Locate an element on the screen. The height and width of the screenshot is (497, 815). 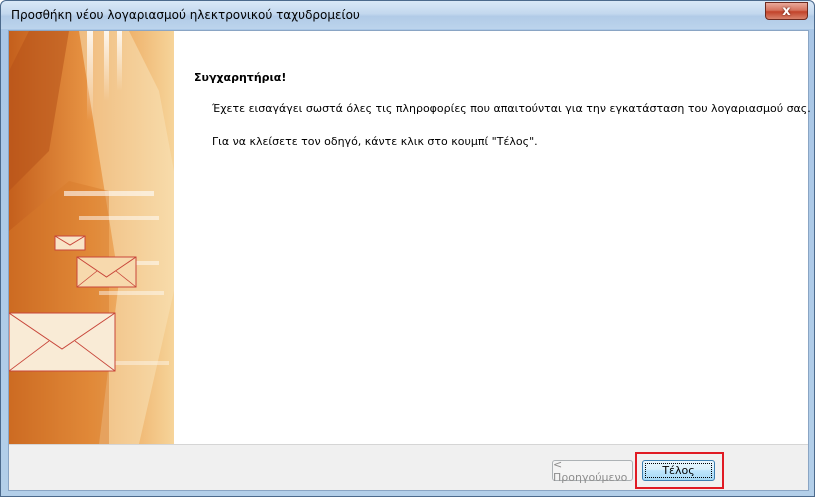
wizard-footer: < Προηγούμενο Τέλος is located at coordinates (408, 467).